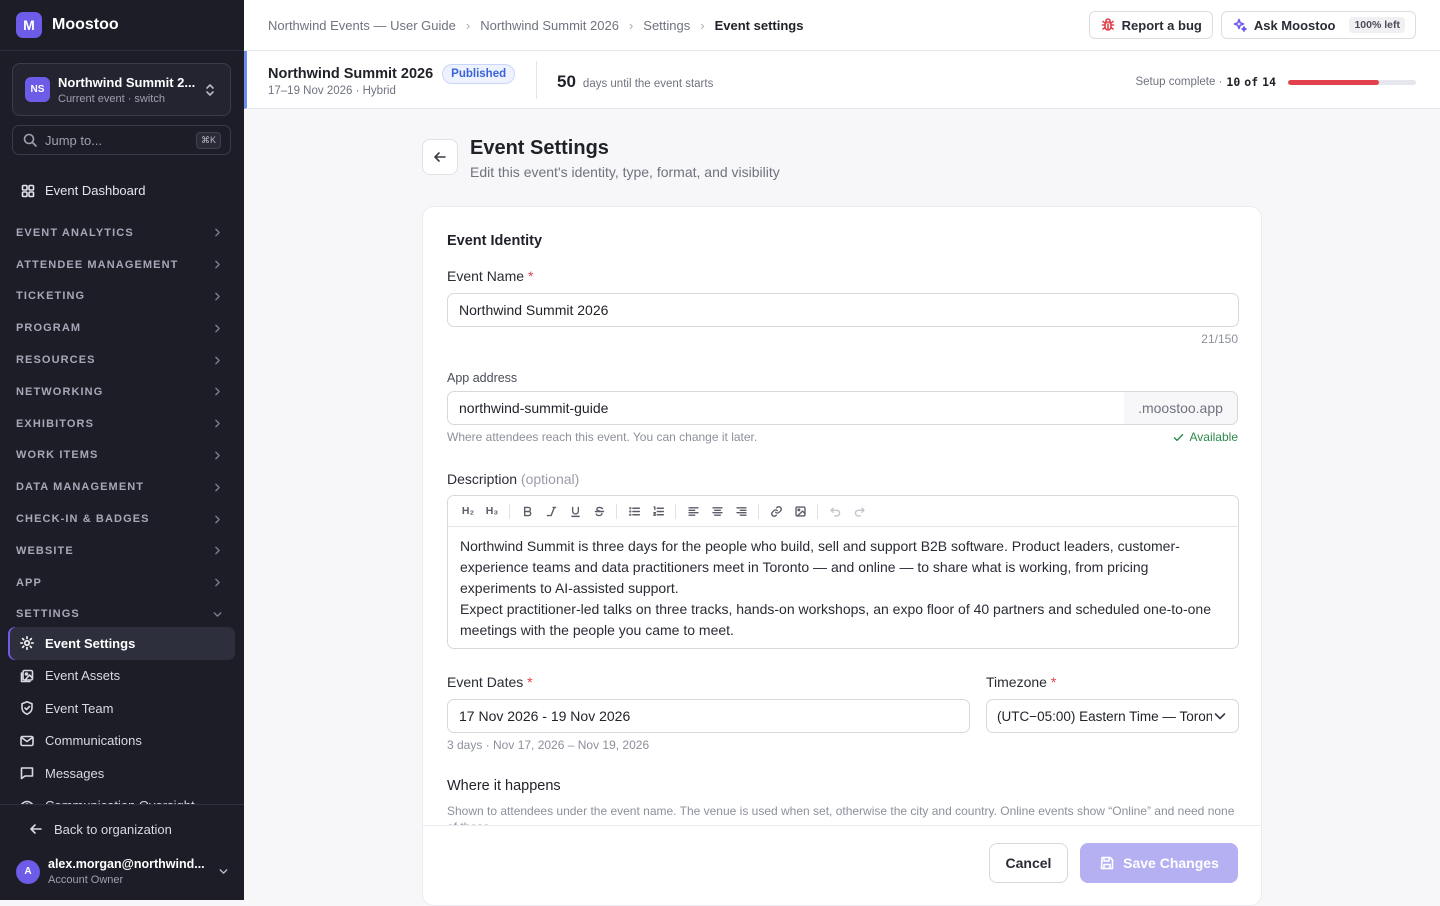  I want to click on bug-icon, so click(1108, 25).